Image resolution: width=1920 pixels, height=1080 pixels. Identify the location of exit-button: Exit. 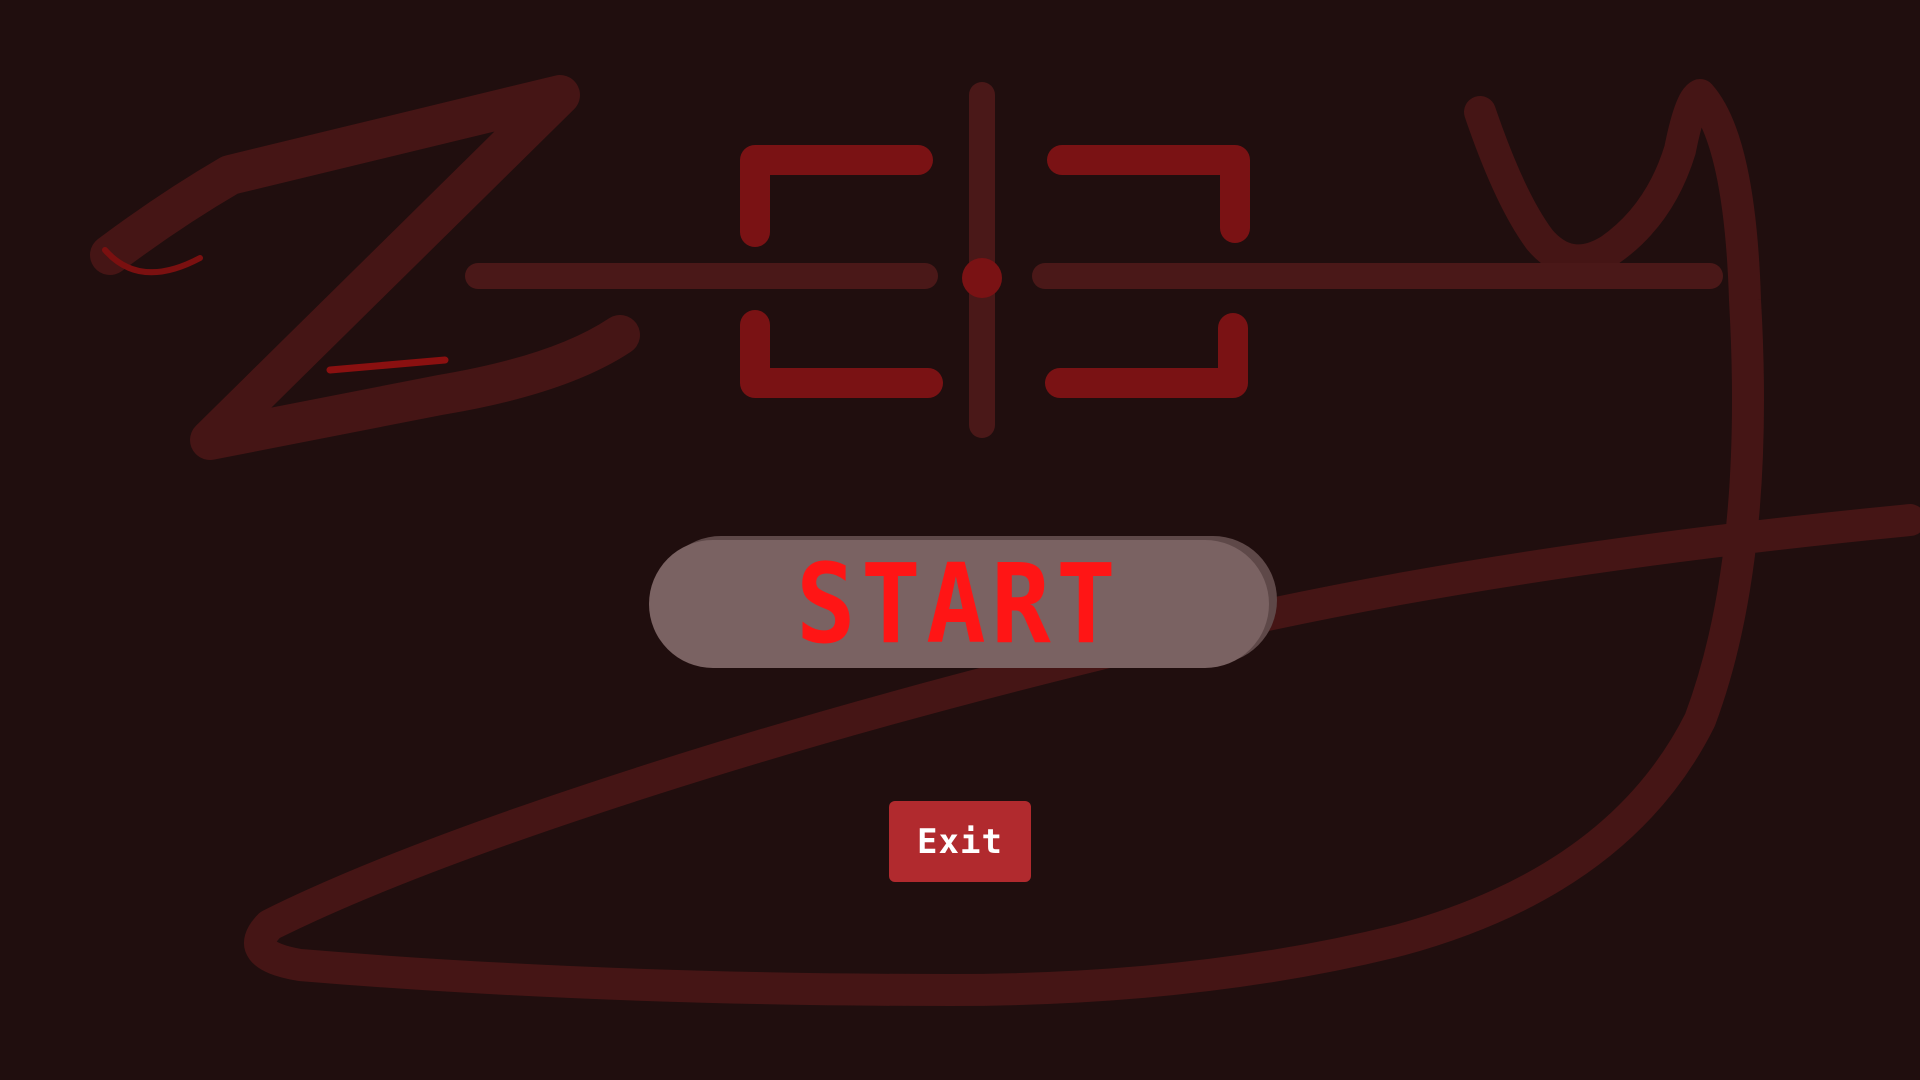
(960, 841).